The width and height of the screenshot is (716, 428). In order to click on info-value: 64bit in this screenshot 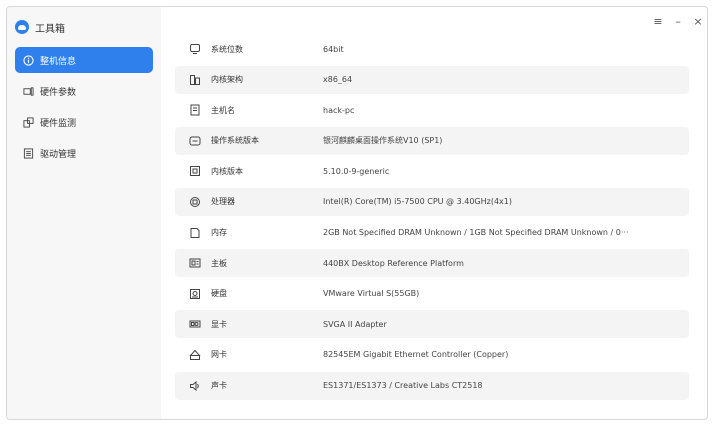, I will do `click(333, 49)`.